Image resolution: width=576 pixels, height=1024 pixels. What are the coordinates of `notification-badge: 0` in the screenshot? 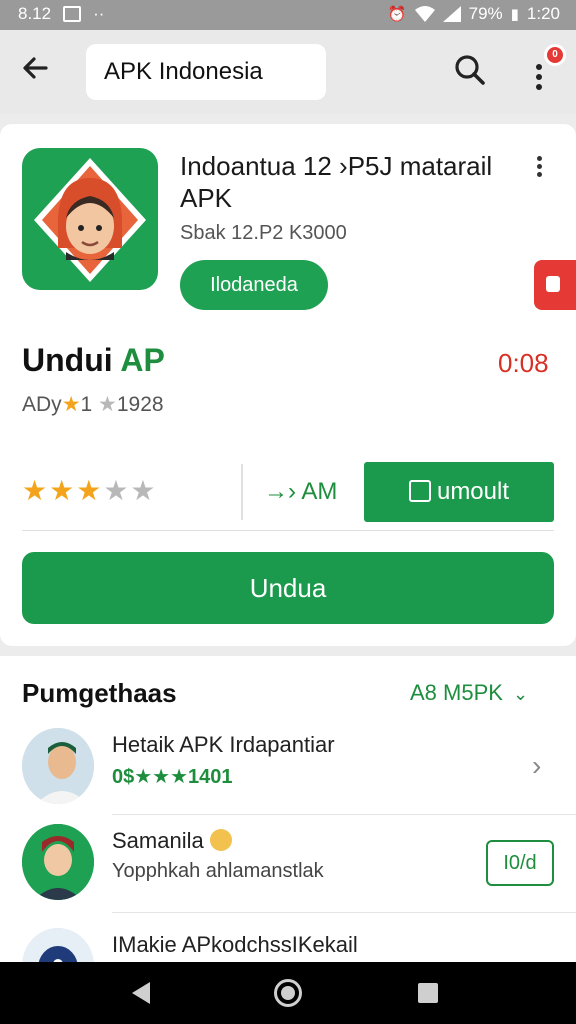 It's located at (555, 55).